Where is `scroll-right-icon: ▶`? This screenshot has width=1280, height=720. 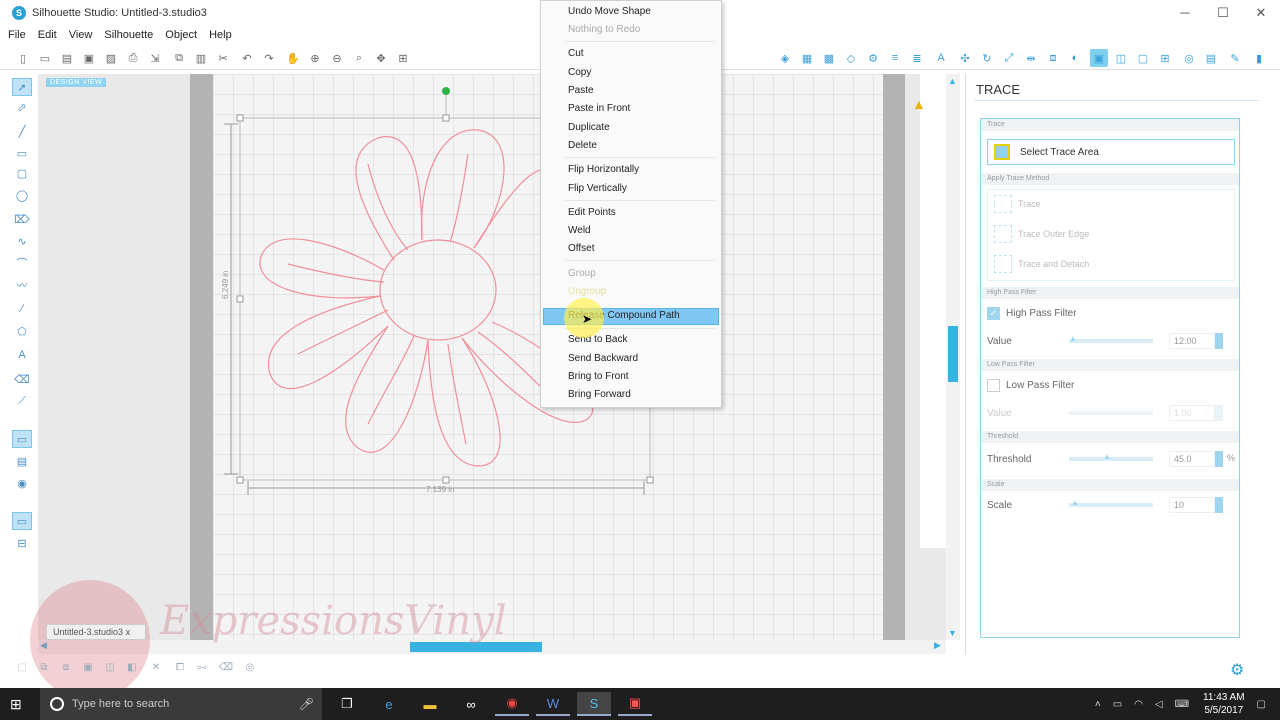 scroll-right-icon: ▶ is located at coordinates (937, 645).